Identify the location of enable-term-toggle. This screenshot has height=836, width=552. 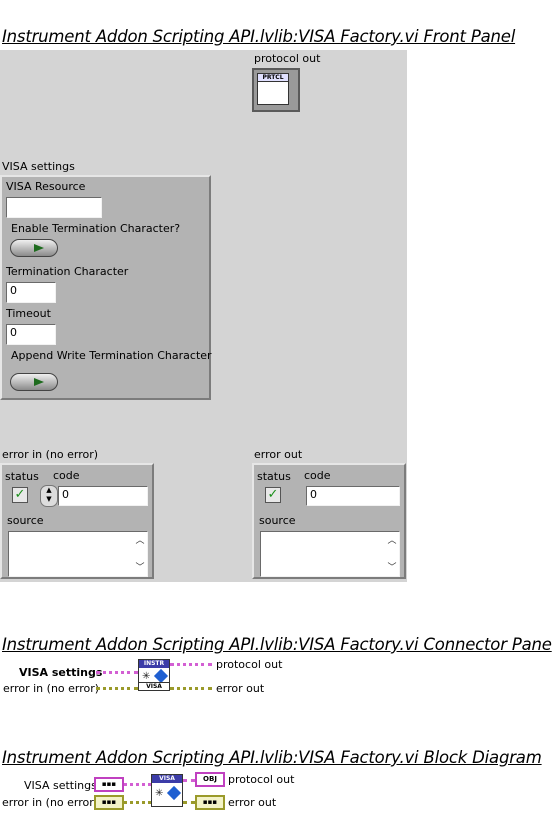
(34, 248).